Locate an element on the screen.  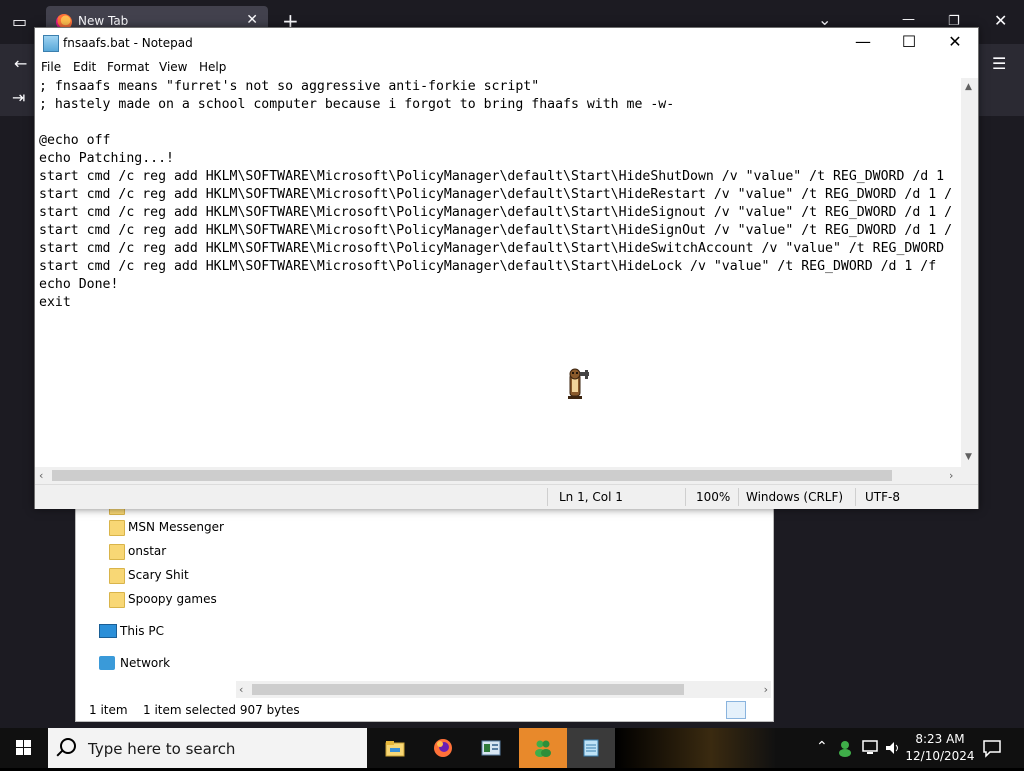
taskbar-search-box: Type here to search is located at coordinates (207, 748).